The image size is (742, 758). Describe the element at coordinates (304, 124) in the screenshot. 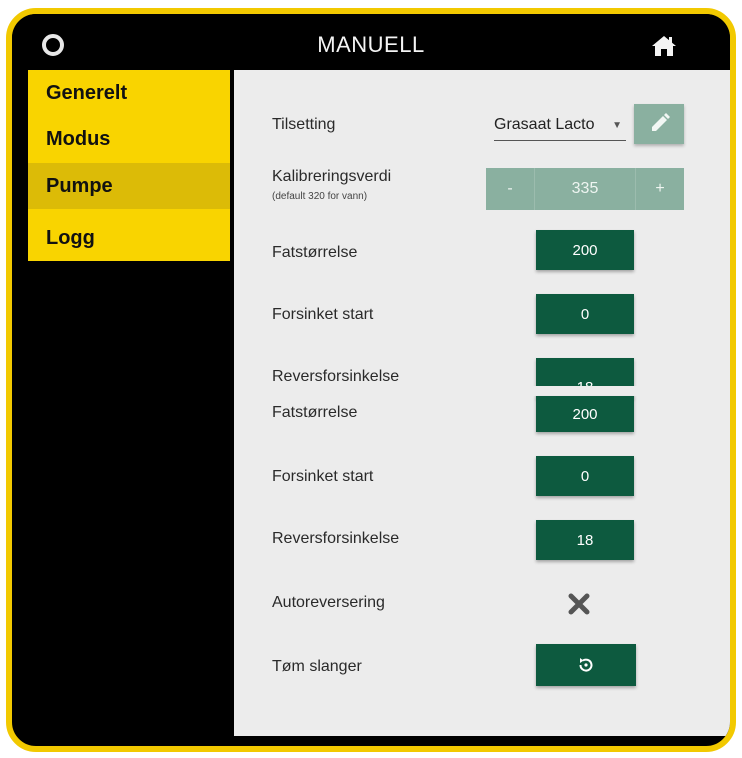

I see `tilsetting-label: Tilsetting` at that location.